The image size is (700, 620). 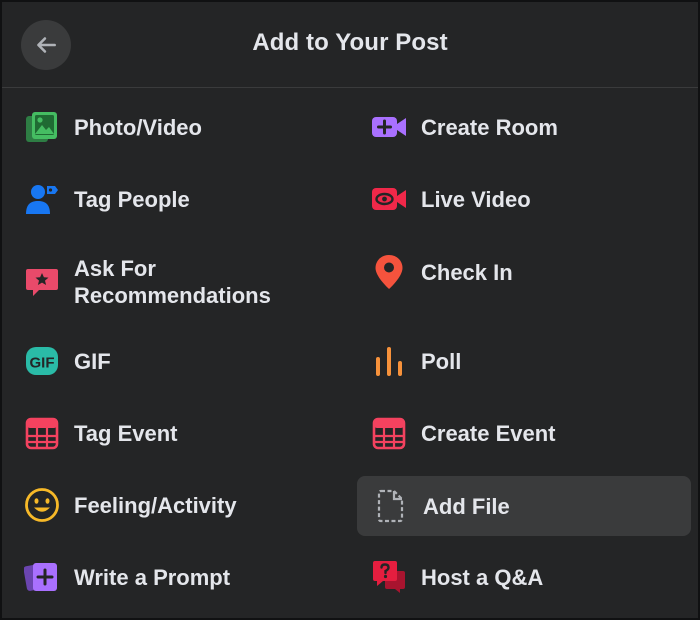 What do you see at coordinates (389, 577) in the screenshot?
I see `qa-icon` at bounding box center [389, 577].